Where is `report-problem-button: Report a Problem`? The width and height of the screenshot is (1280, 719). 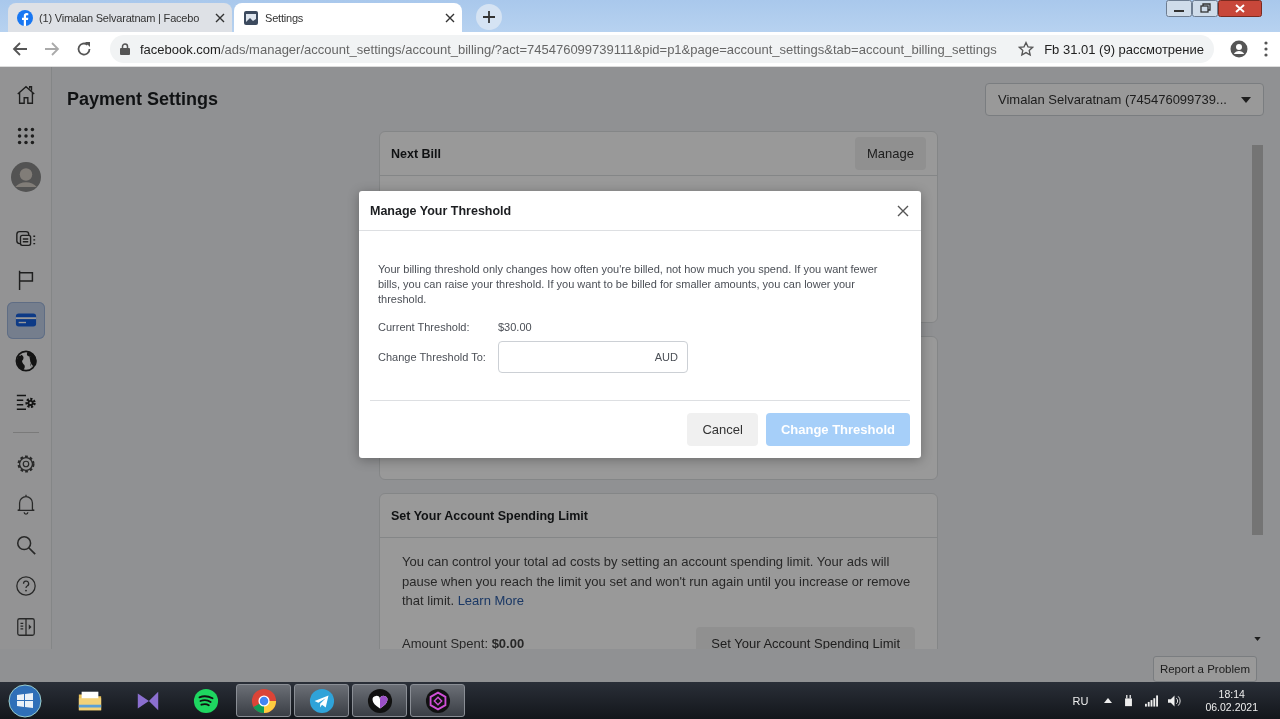
report-problem-button: Report a Problem is located at coordinates (1204, 669).